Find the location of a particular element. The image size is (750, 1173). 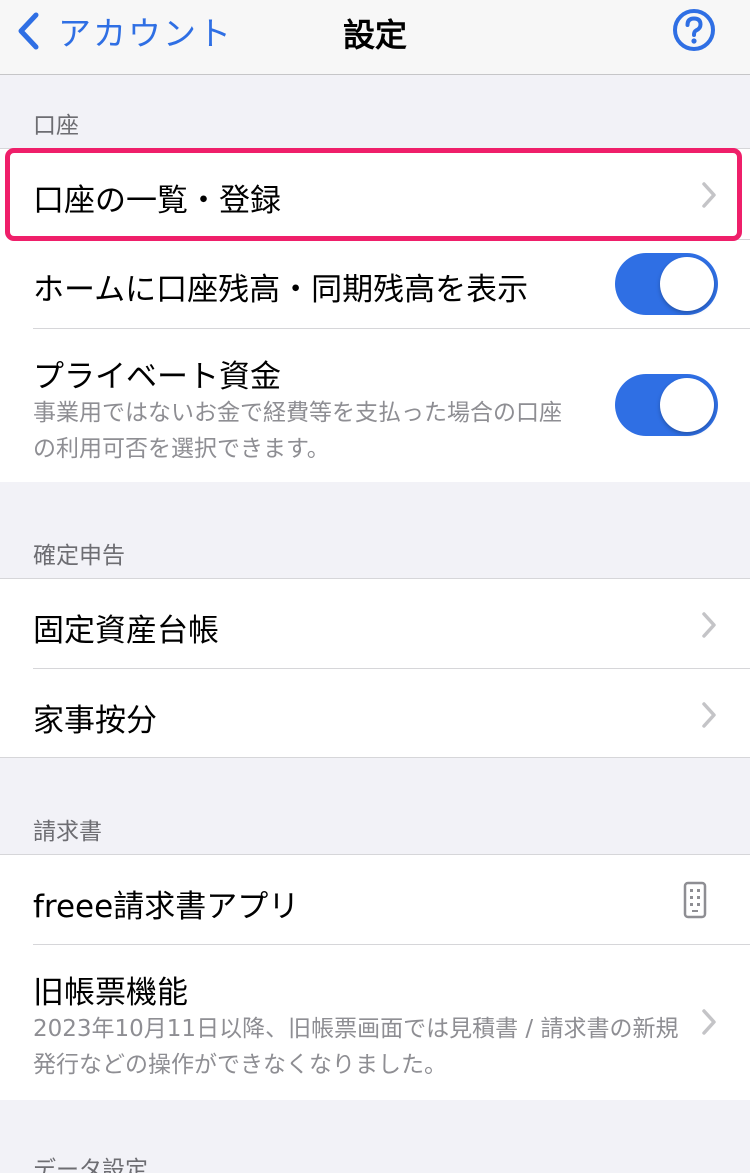

section-header-data: データ設定 is located at coordinates (90, 1165).